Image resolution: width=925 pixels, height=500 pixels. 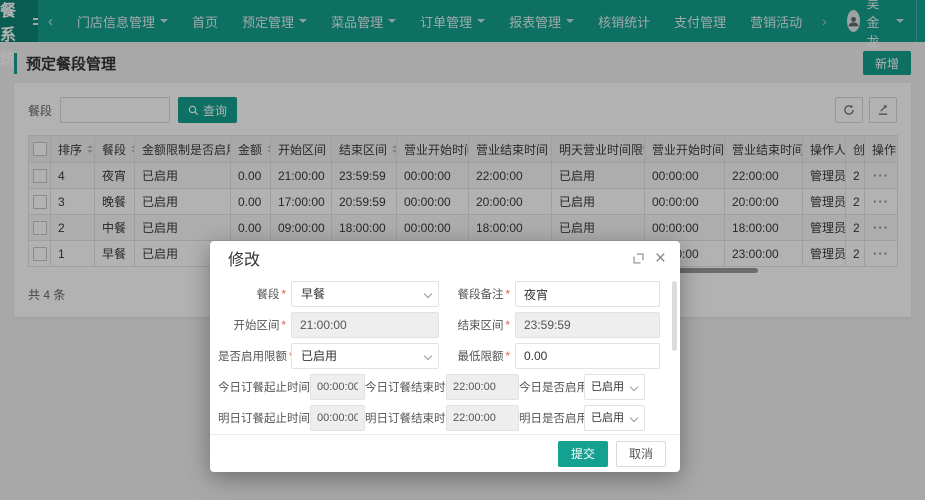 I want to click on modal-title: 修改, so click(x=244, y=260).